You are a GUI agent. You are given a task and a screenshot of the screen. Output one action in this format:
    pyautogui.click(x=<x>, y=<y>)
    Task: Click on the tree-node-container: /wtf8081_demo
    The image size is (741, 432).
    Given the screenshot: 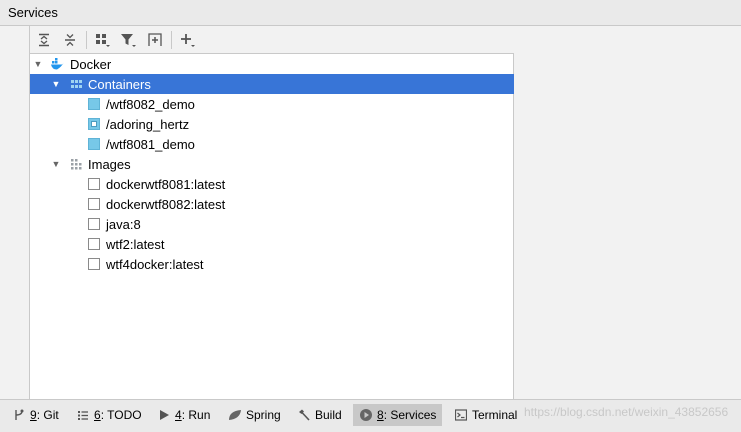 What is the action you would take?
    pyautogui.click(x=272, y=144)
    